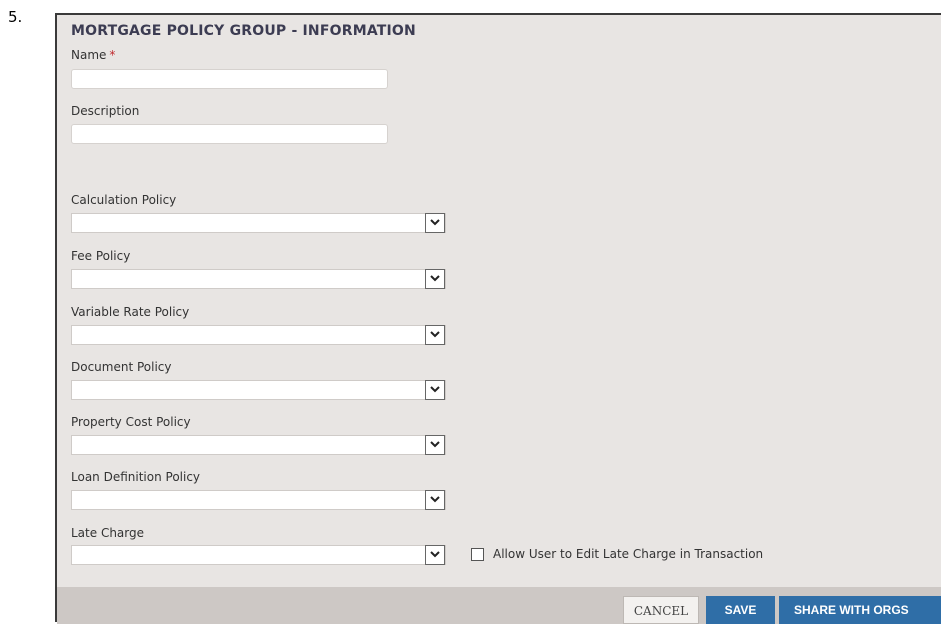 Image resolution: width=941 pixels, height=625 pixels. Describe the element at coordinates (108, 533) in the screenshot. I see `late-charge-label: Late Charge` at that location.